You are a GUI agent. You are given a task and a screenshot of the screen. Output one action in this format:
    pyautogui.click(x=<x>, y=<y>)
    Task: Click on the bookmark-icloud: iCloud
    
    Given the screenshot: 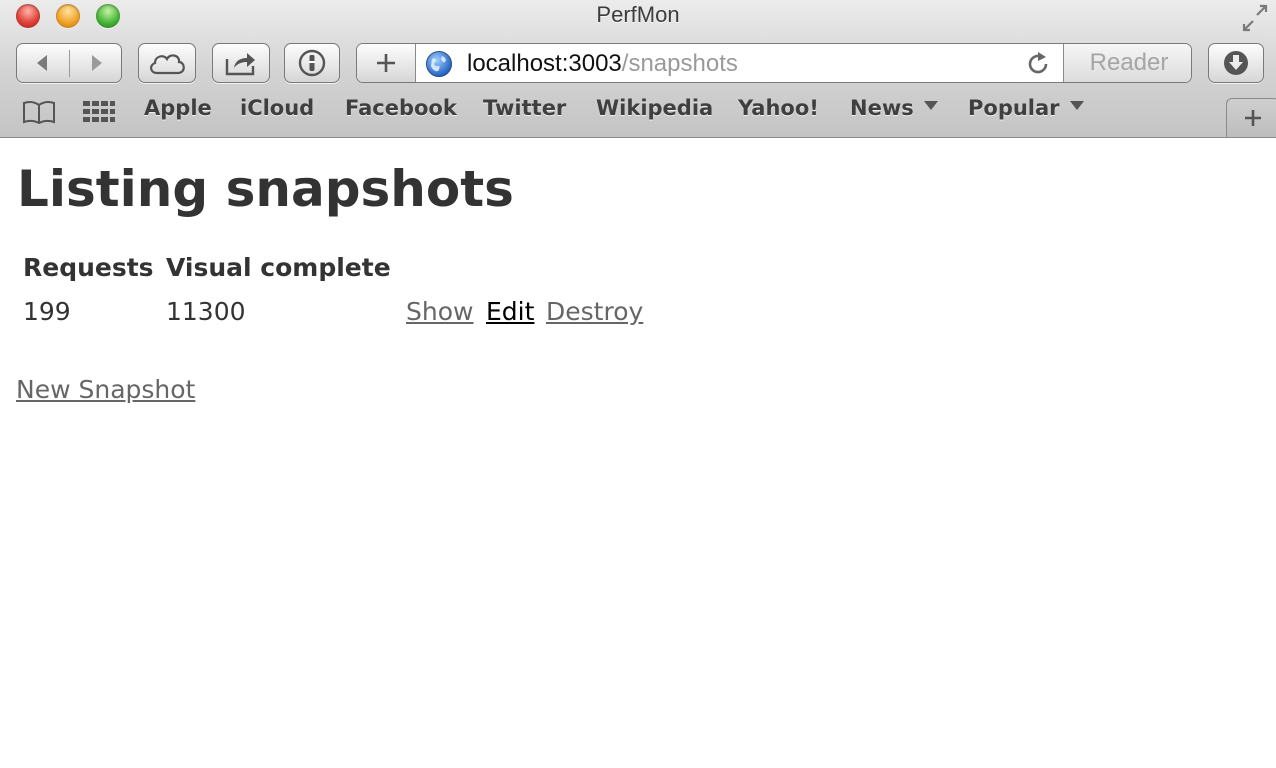 What is the action you would take?
    pyautogui.click(x=277, y=108)
    